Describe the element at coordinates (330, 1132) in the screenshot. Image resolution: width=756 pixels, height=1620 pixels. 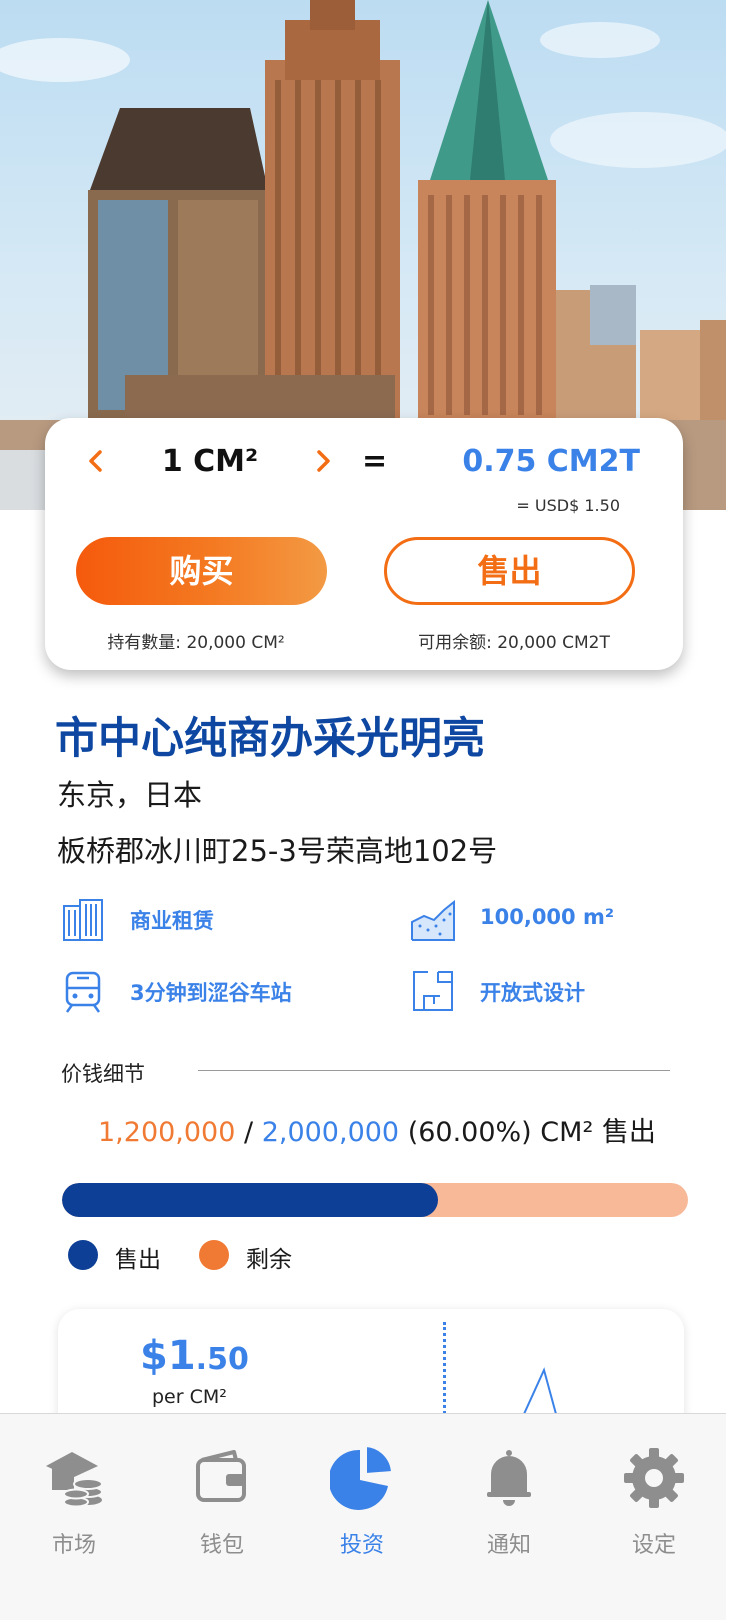
I see `total-amount: 2,000,000` at that location.